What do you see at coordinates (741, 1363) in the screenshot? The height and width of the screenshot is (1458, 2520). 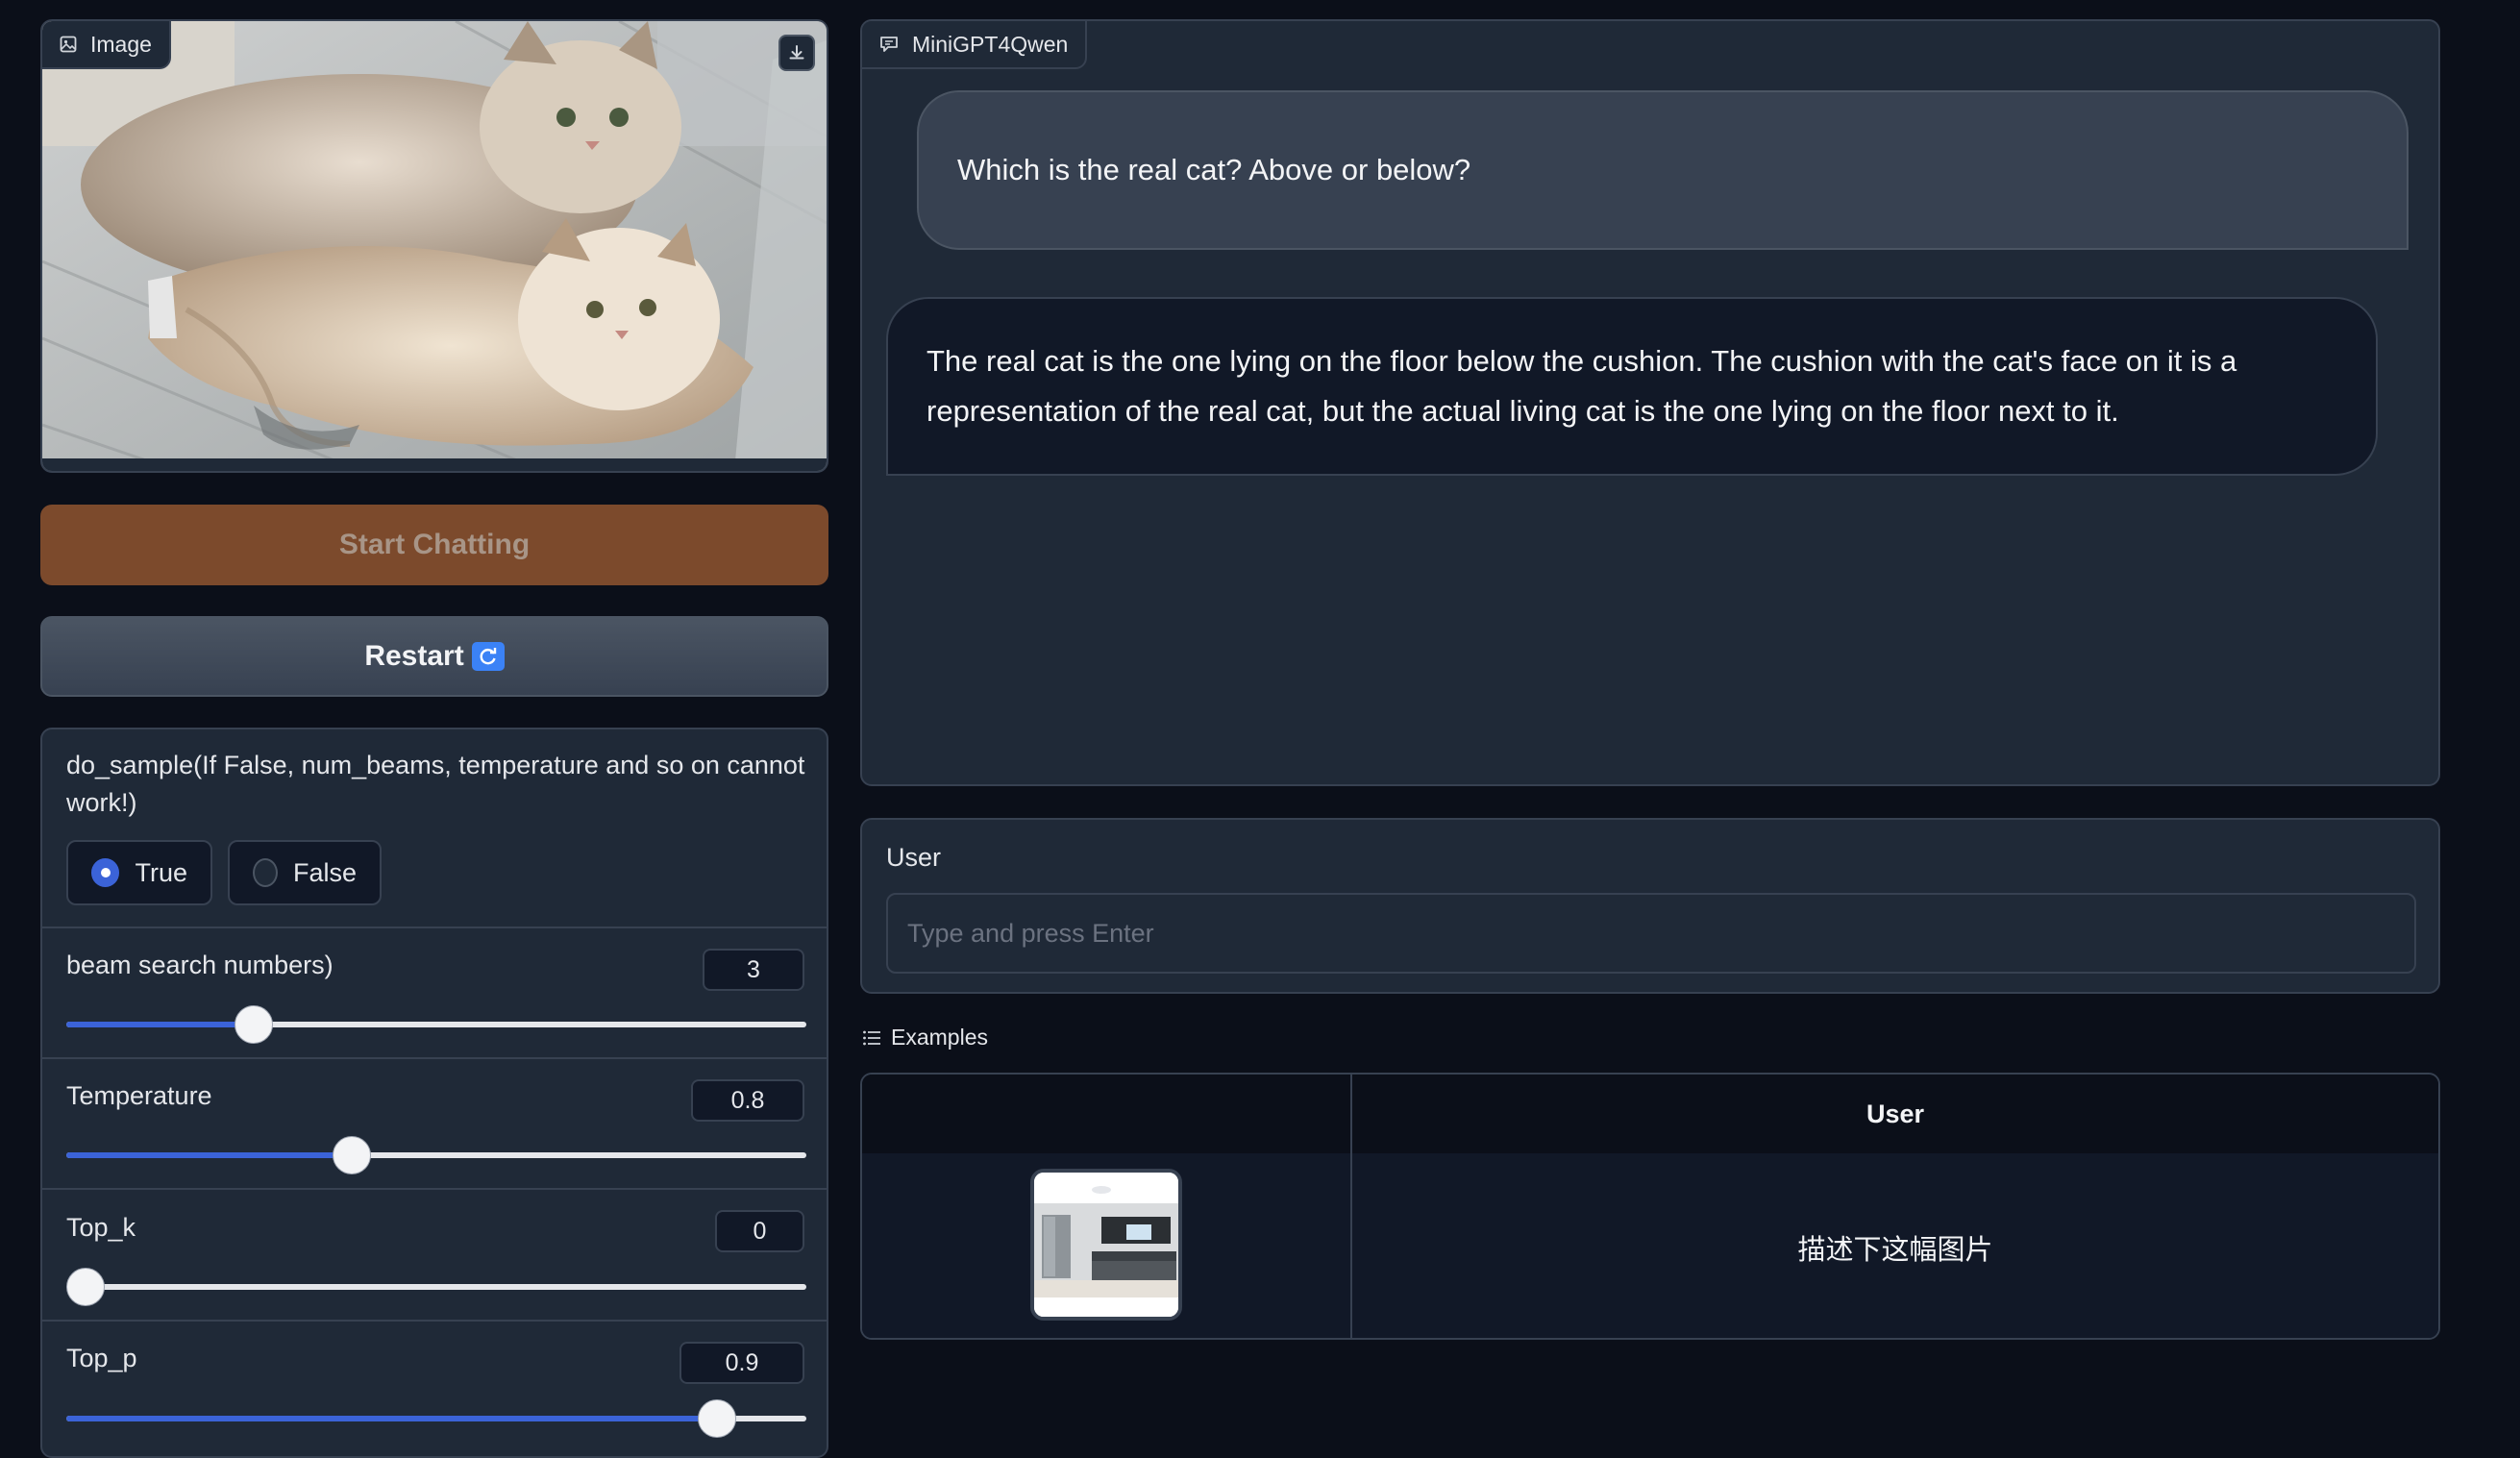 I see `top-p-number-input: 0.9` at bounding box center [741, 1363].